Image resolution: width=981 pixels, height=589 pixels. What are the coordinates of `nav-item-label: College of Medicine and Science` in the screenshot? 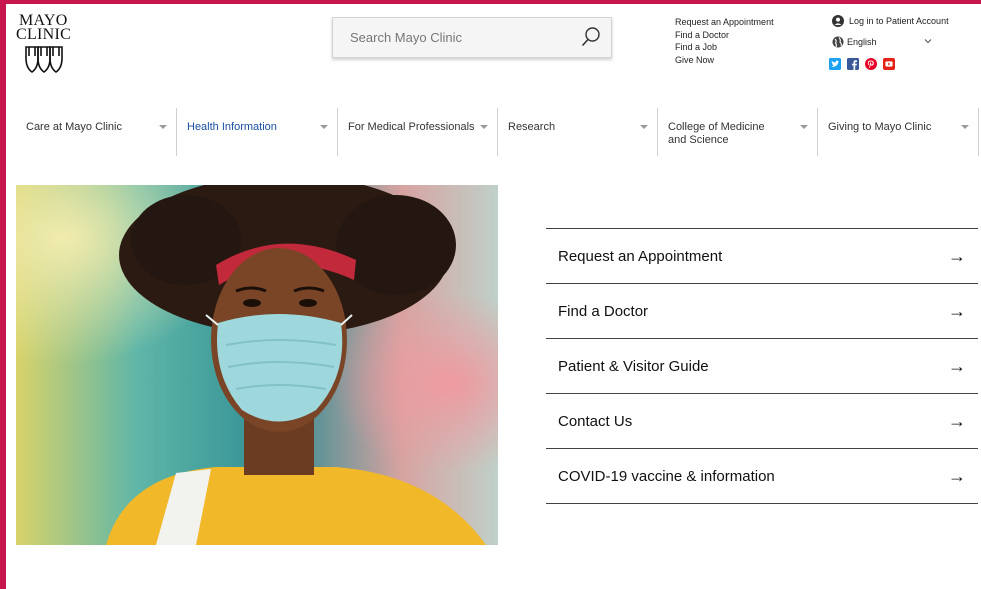 It's located at (716, 133).